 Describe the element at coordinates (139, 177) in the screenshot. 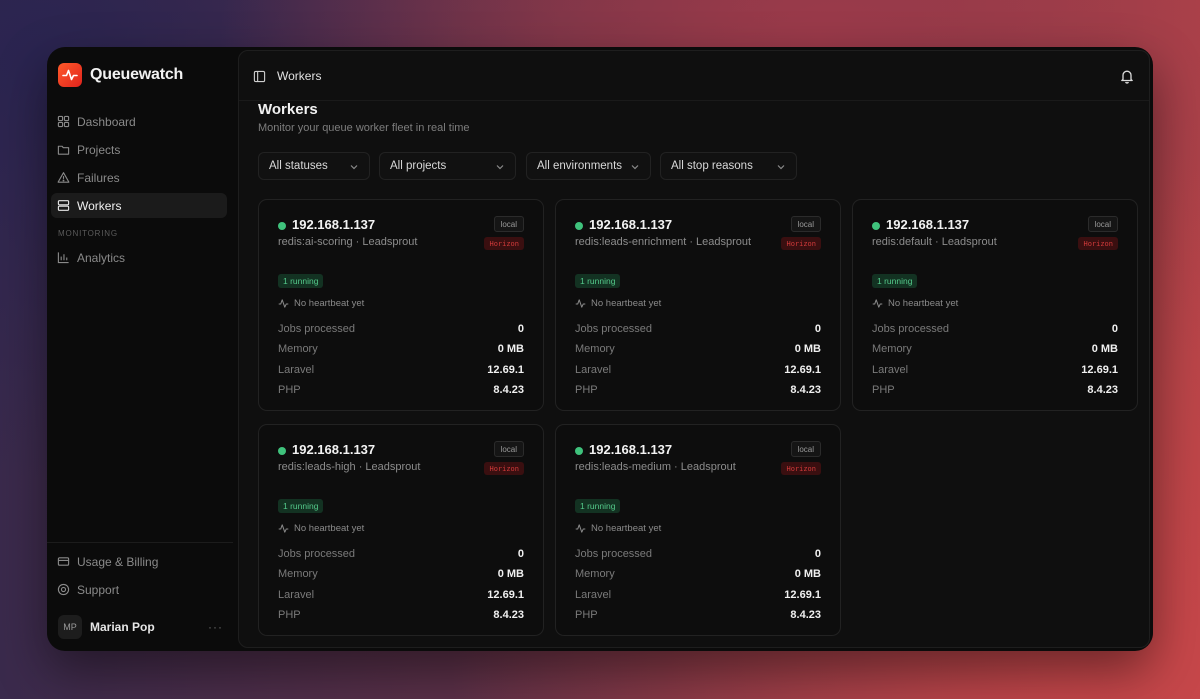

I see `sidebar-item-failures: Failures` at that location.